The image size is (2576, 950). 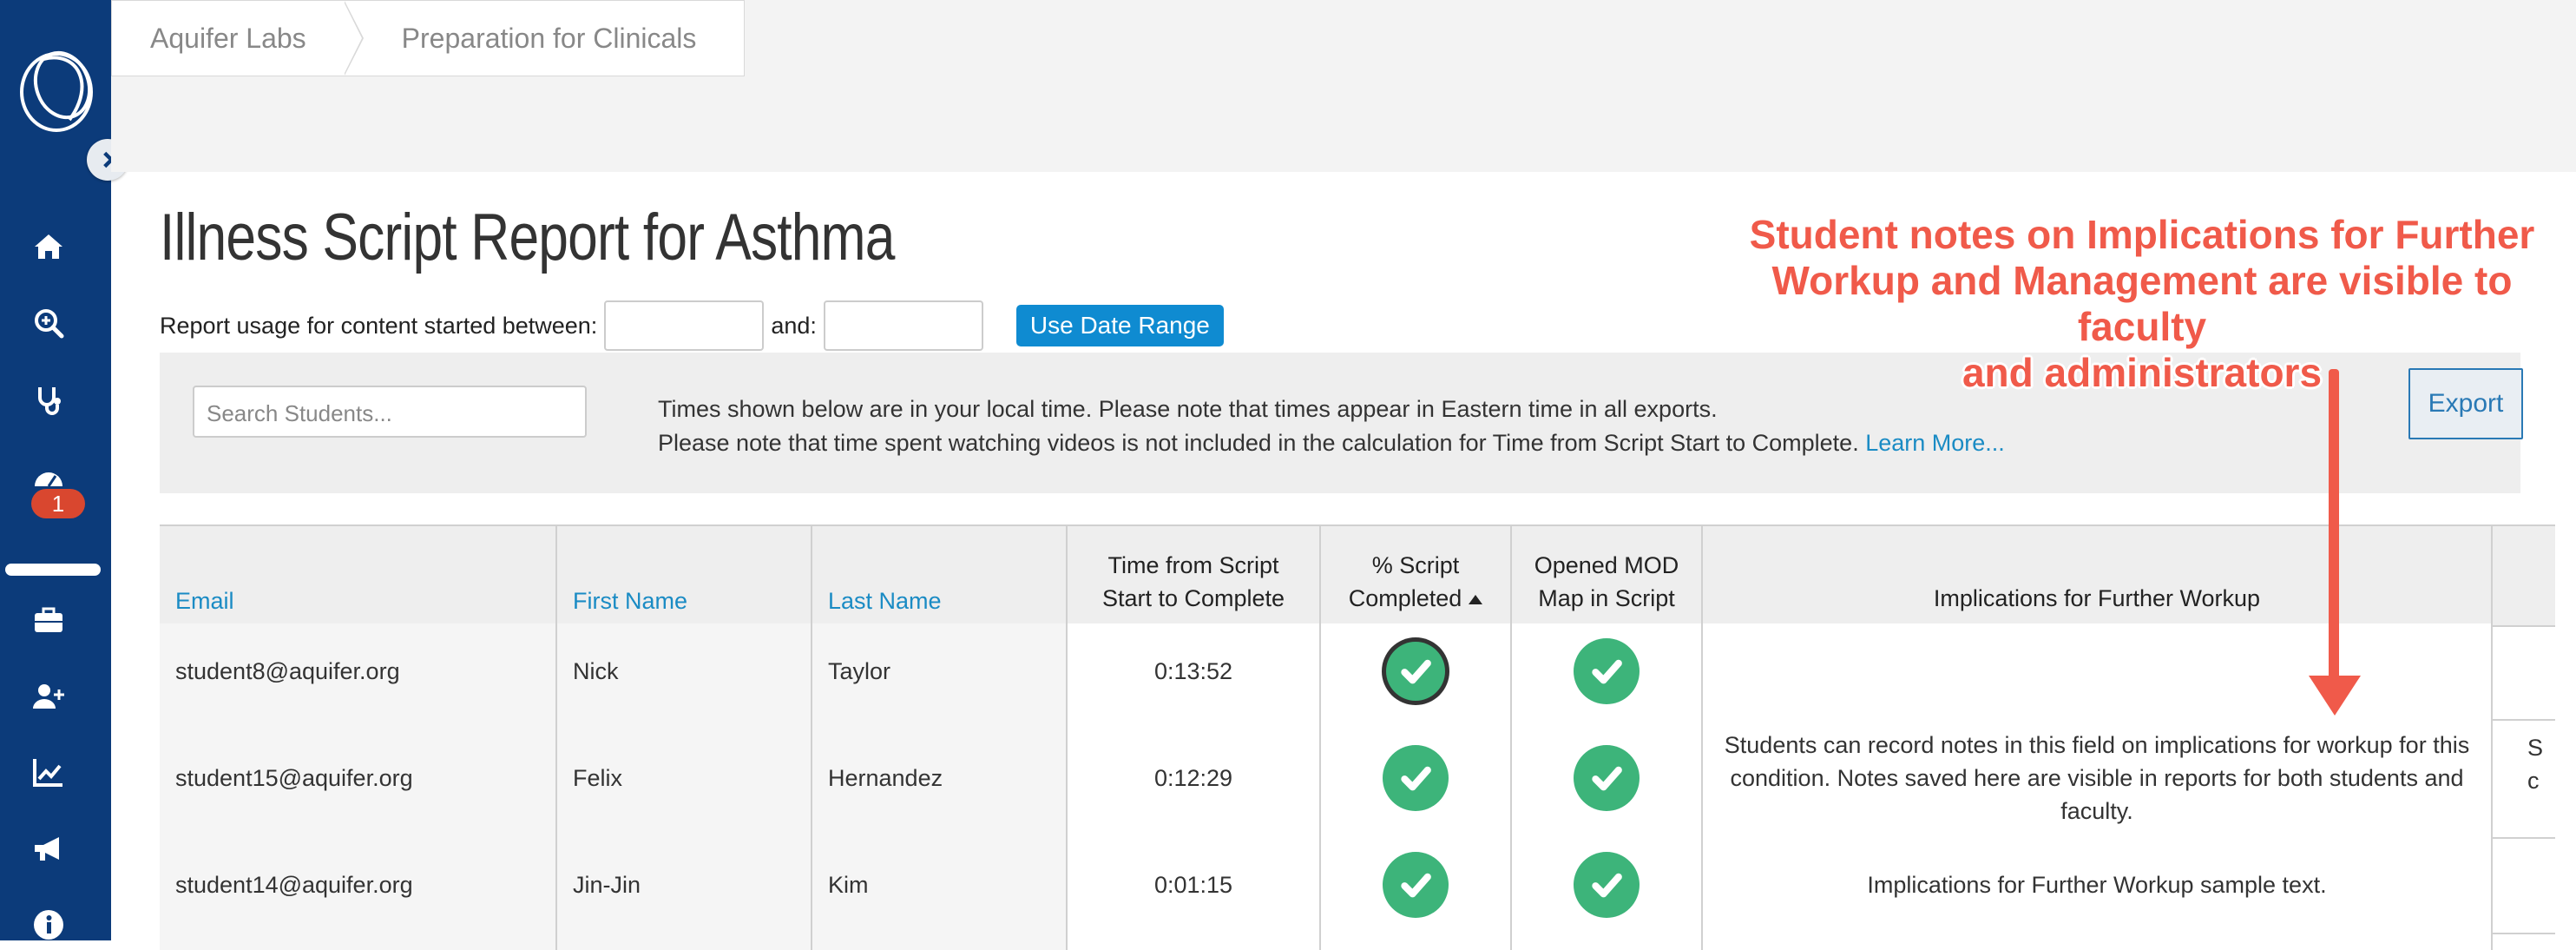 I want to click on column-header-pct-completed: % Script Completed, so click(x=1416, y=575).